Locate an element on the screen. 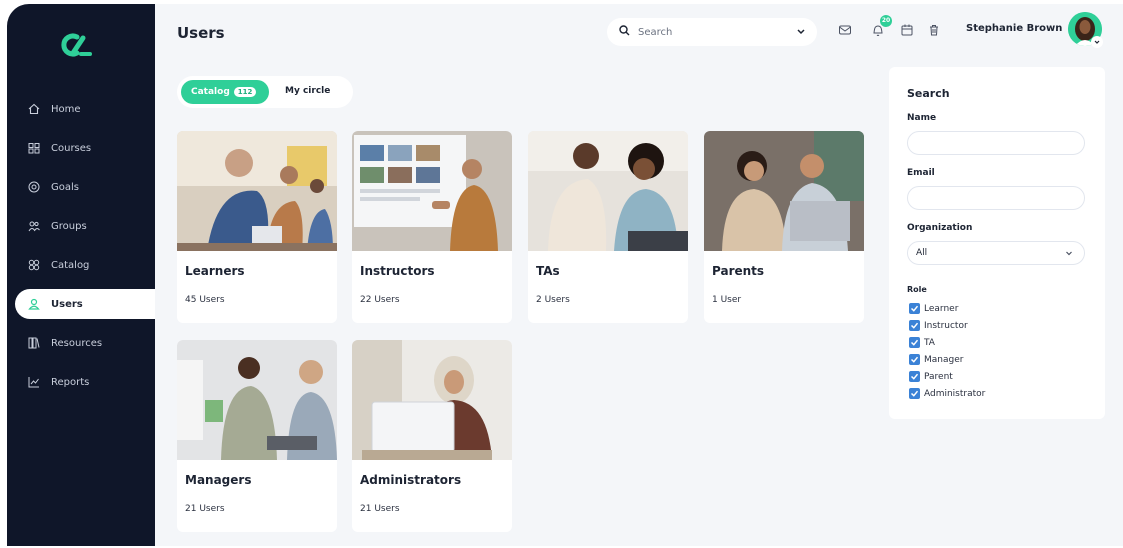 This screenshot has height=548, width=1123. role-checkbox-parent: Parent is located at coordinates (931, 376).